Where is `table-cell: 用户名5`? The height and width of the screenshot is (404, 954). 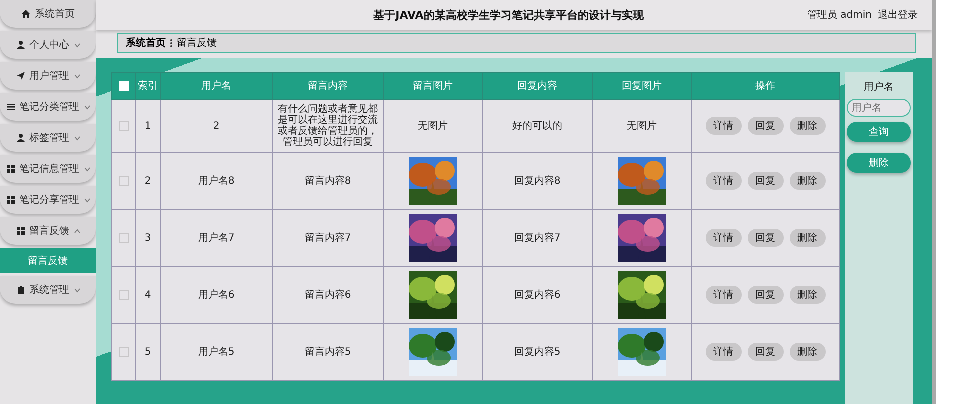
table-cell: 用户名5 is located at coordinates (216, 352).